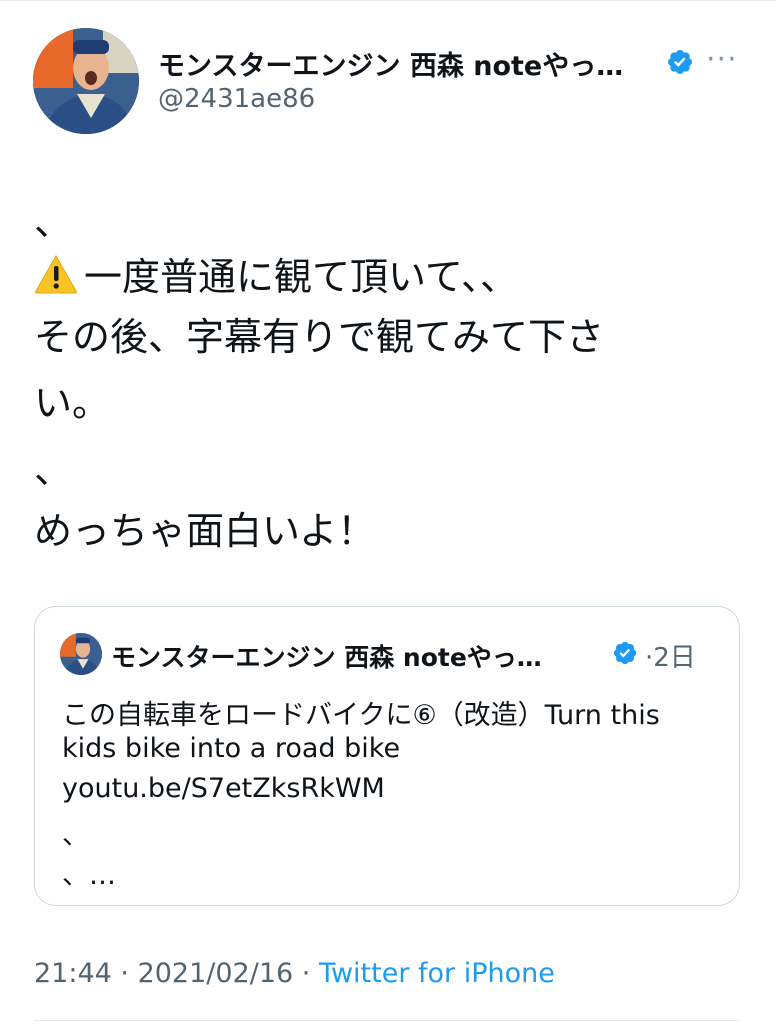  I want to click on more-options-icon: ···, so click(722, 59).